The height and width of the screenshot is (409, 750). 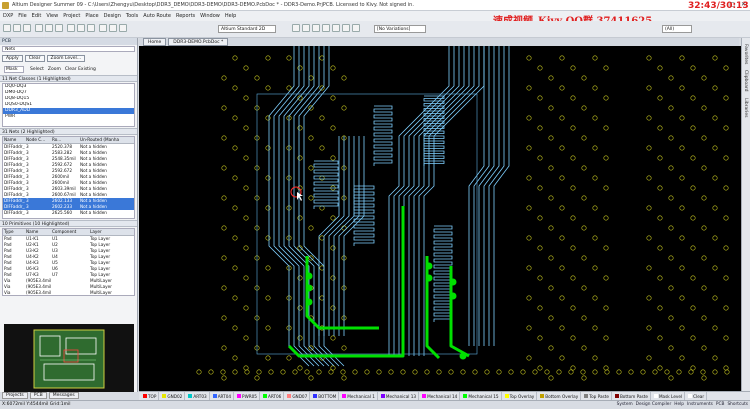 I want to click on layer-tab: BOTTOM, so click(x=325, y=396).